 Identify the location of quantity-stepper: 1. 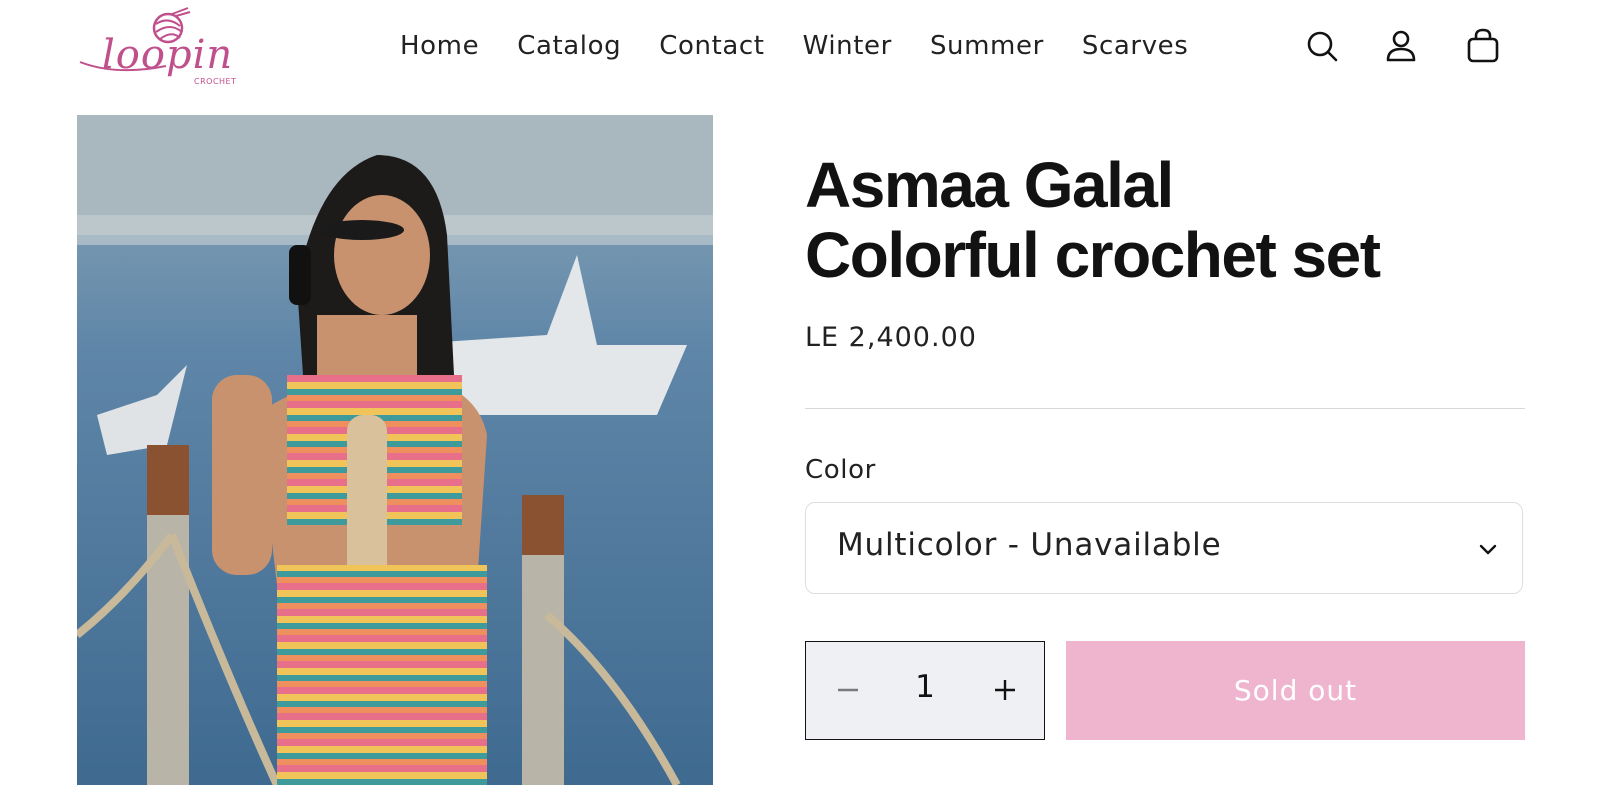
(925, 690).